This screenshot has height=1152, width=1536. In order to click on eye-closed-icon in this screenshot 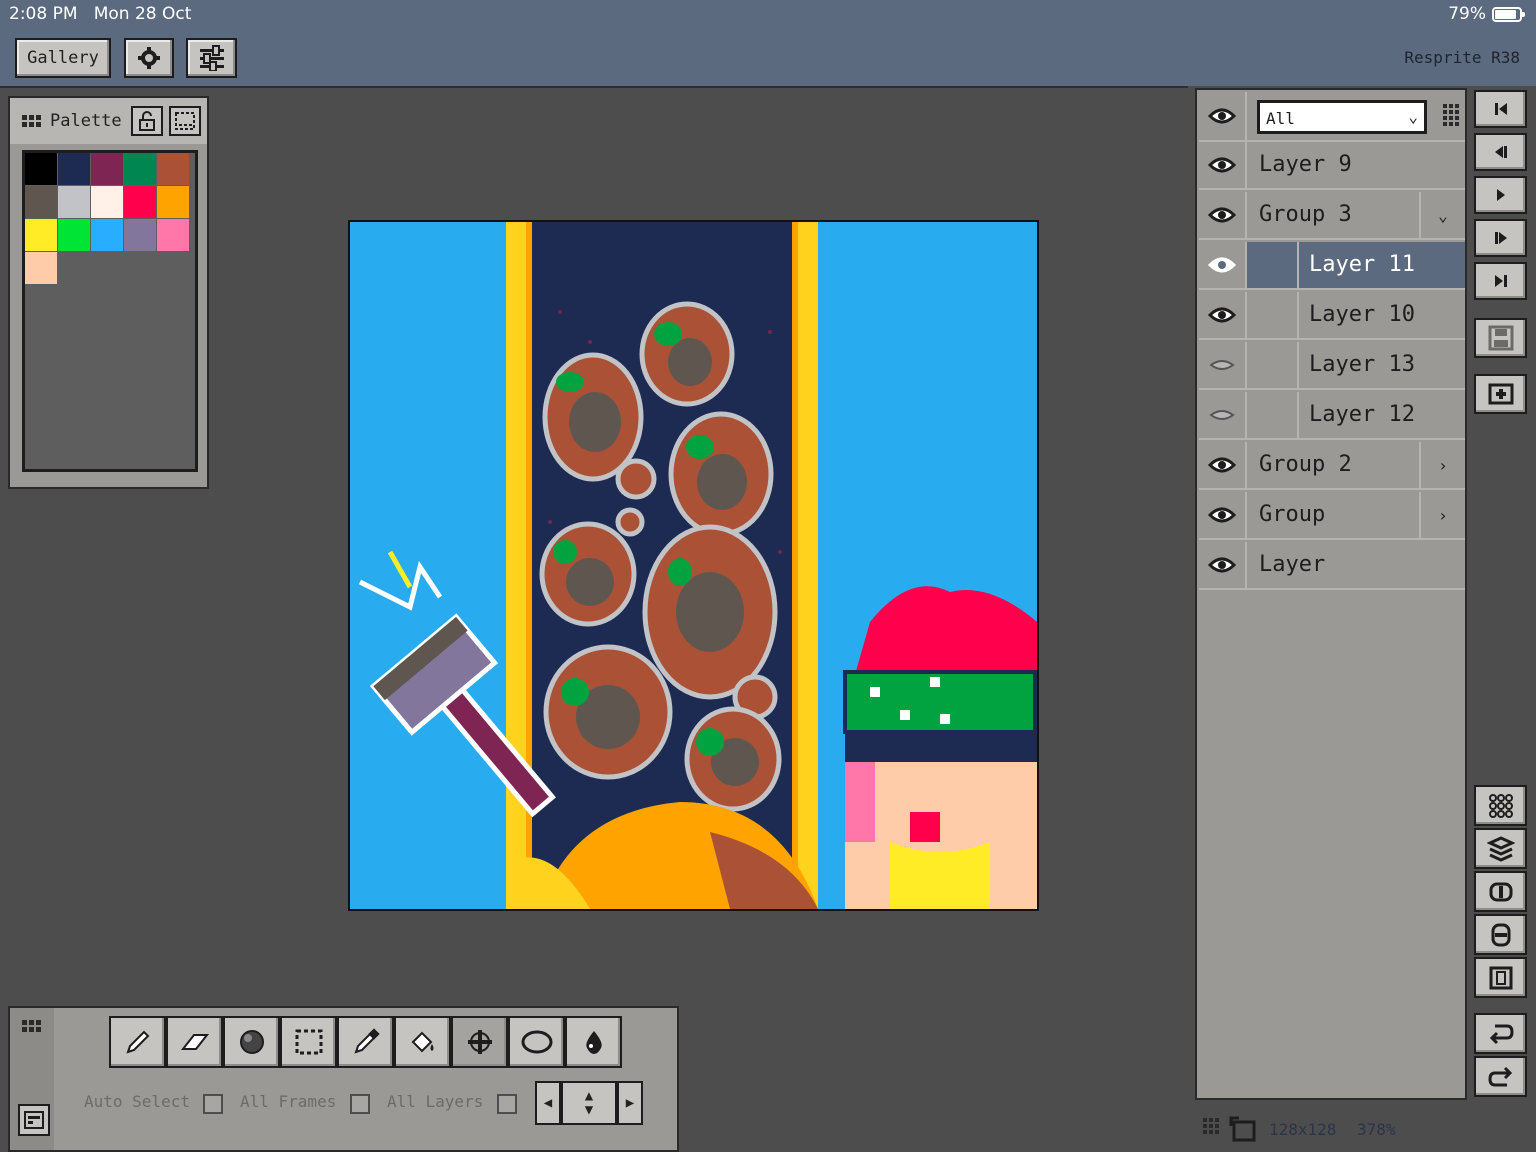, I will do `click(1222, 365)`.